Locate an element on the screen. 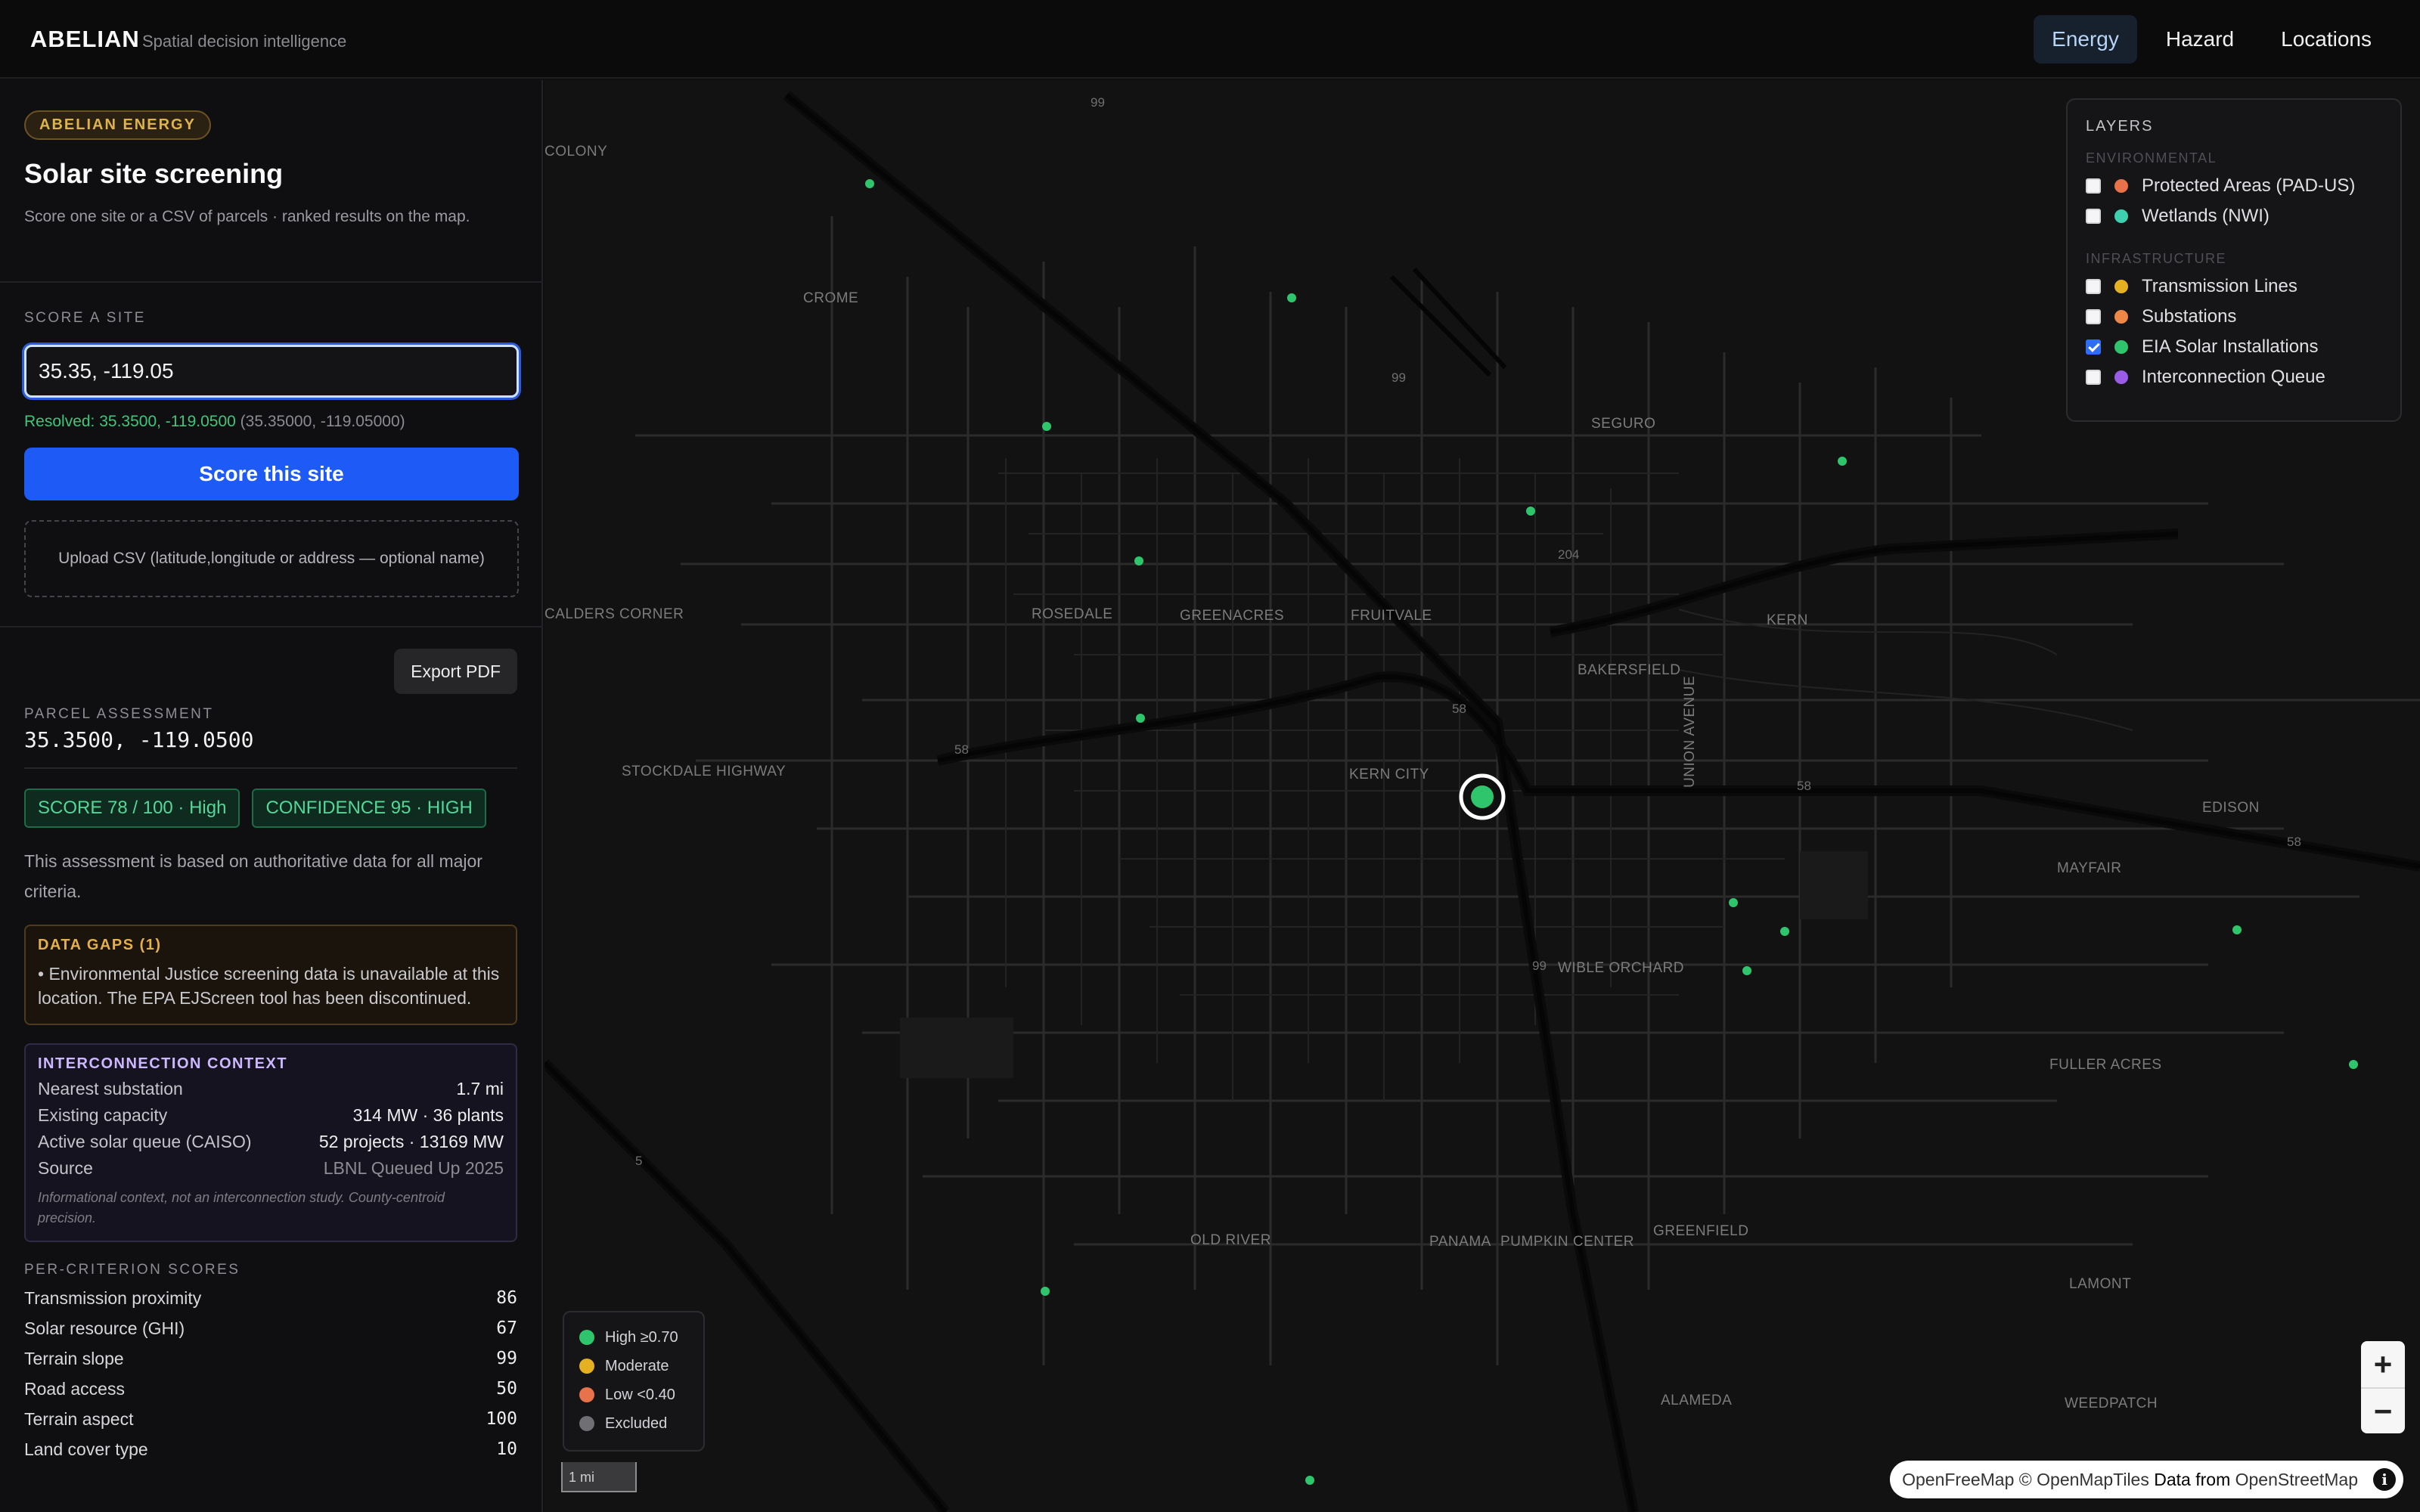 The width and height of the screenshot is (2420, 1512). layer-toggle-wetlands: Wetlands (NWI) is located at coordinates (2234, 216).